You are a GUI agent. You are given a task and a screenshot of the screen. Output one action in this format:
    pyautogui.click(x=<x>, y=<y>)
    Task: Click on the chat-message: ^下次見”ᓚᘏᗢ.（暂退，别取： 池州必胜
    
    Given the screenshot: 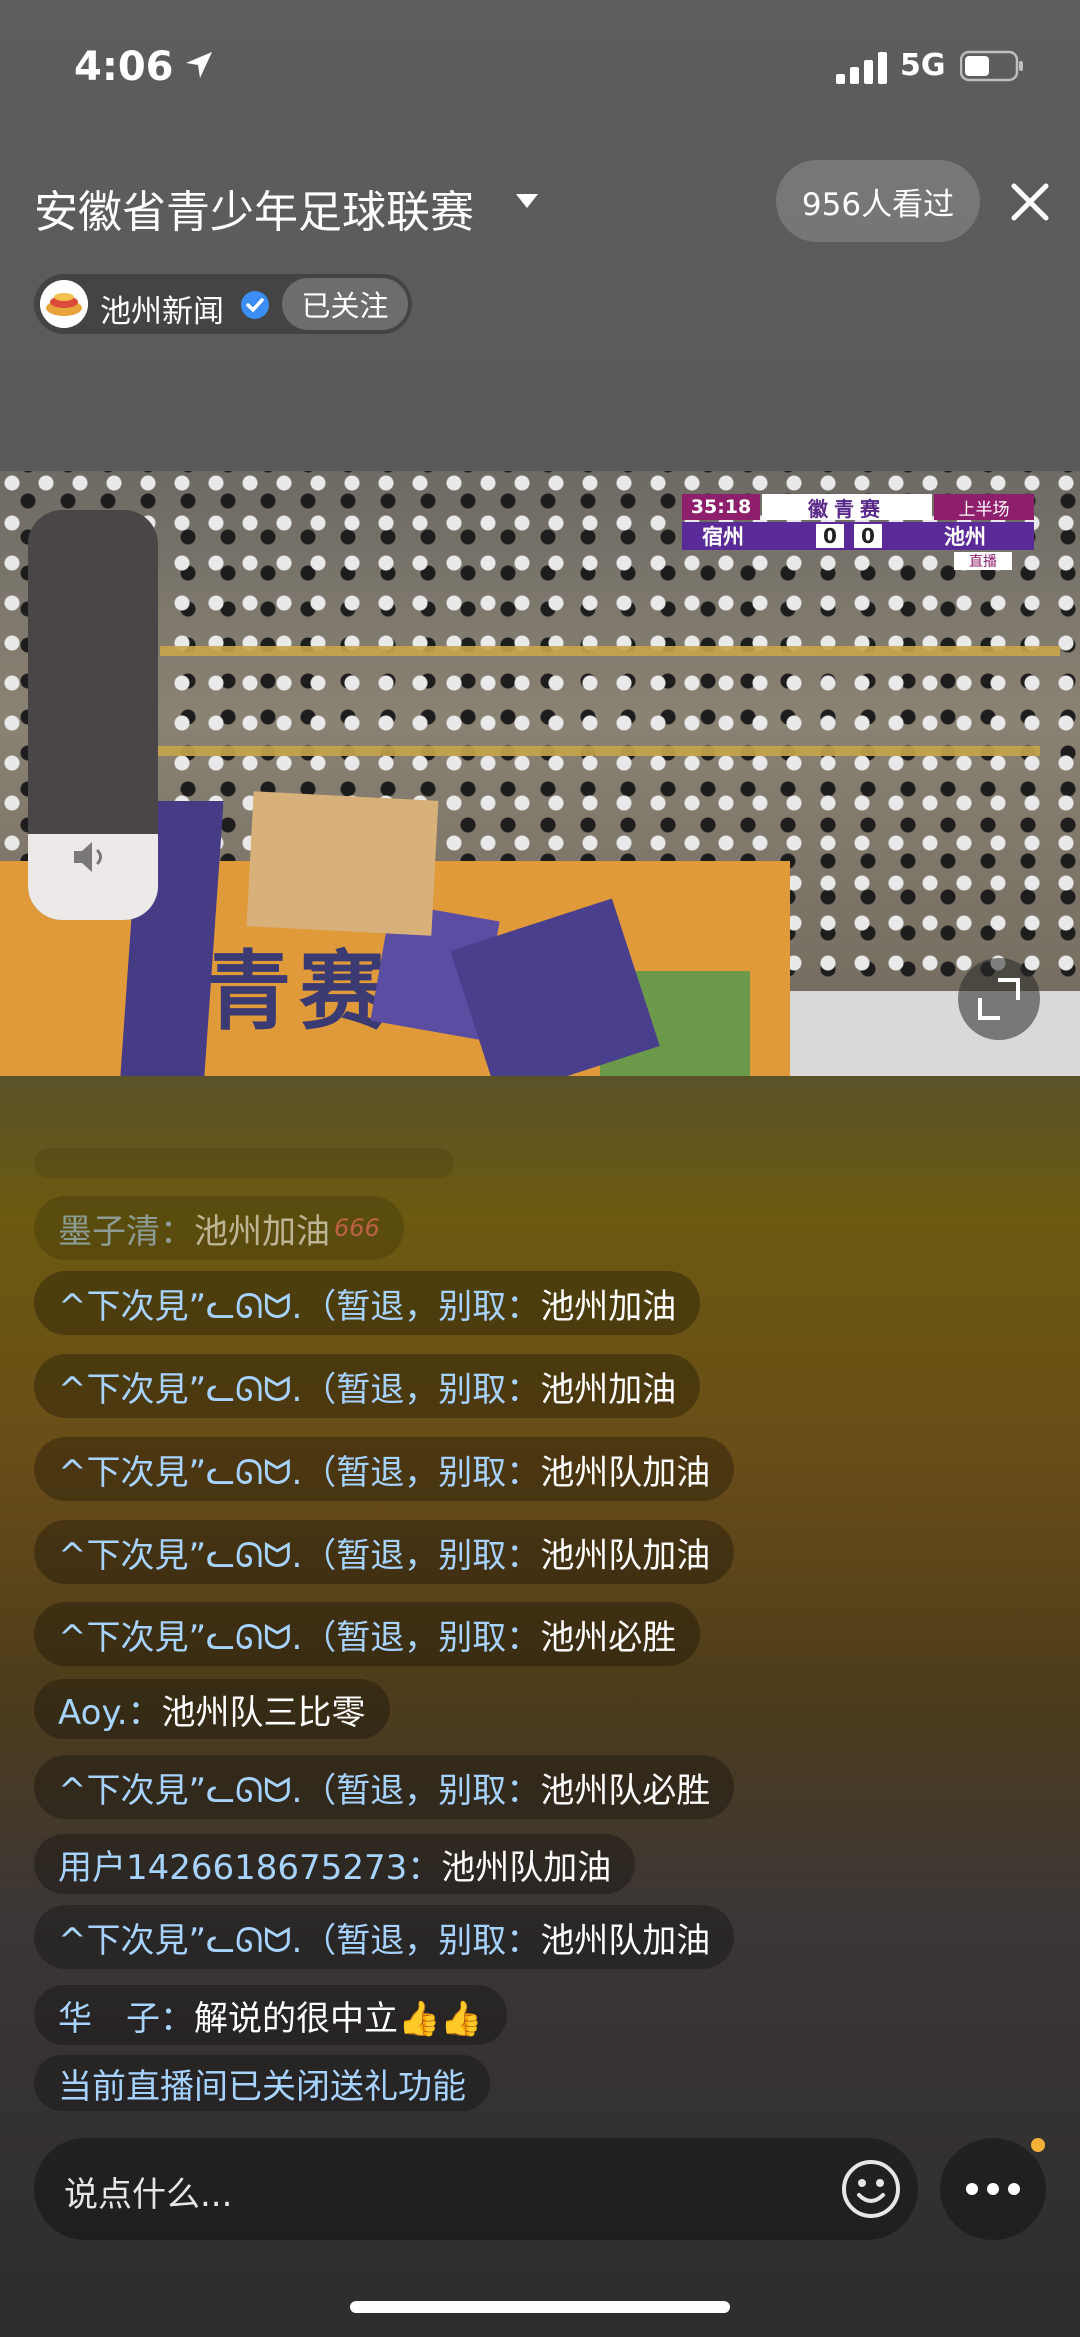 What is the action you would take?
    pyautogui.click(x=367, y=1634)
    